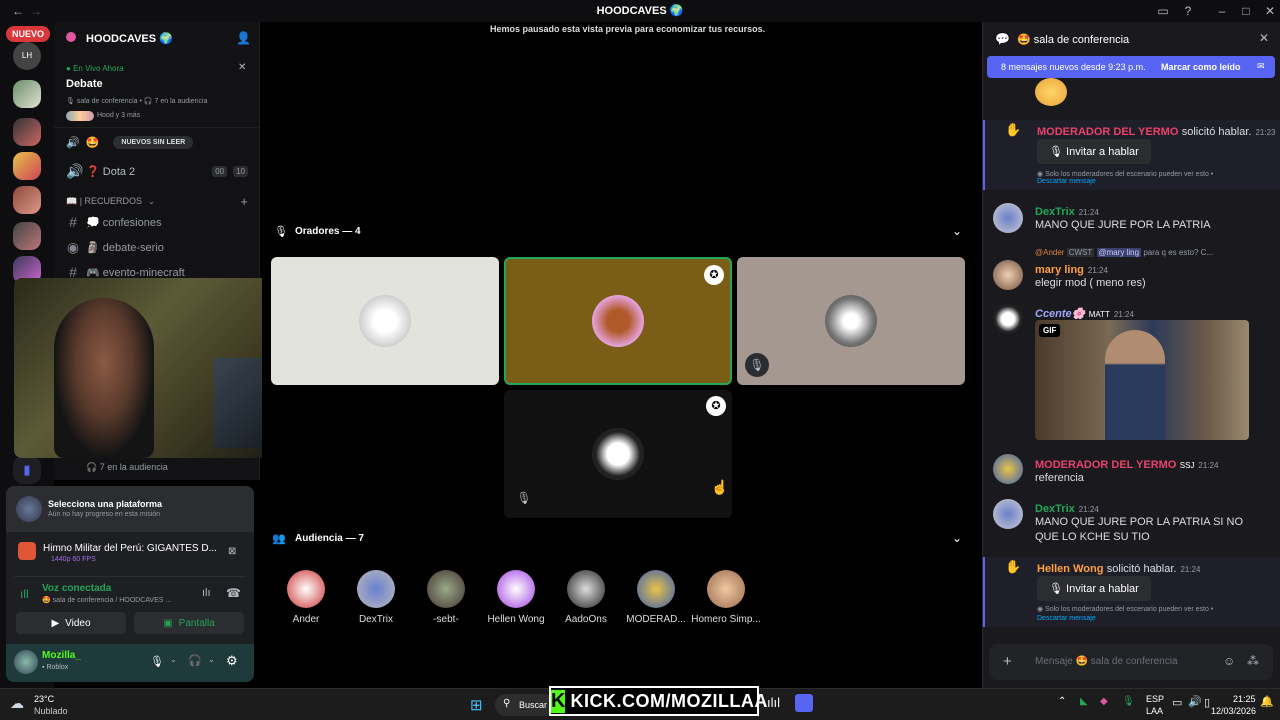 This screenshot has width=1280, height=720. Describe the element at coordinates (1267, 701) in the screenshot. I see `notification-icon: 🔔` at that location.